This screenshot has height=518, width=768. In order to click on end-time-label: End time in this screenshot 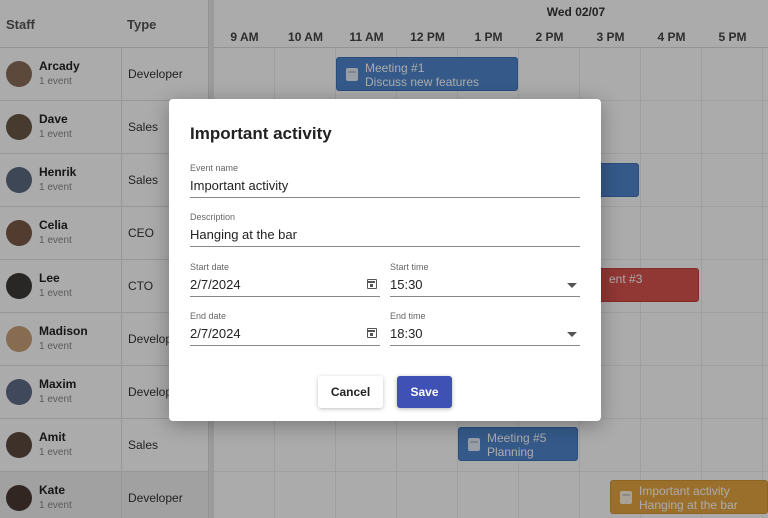, I will do `click(408, 316)`.